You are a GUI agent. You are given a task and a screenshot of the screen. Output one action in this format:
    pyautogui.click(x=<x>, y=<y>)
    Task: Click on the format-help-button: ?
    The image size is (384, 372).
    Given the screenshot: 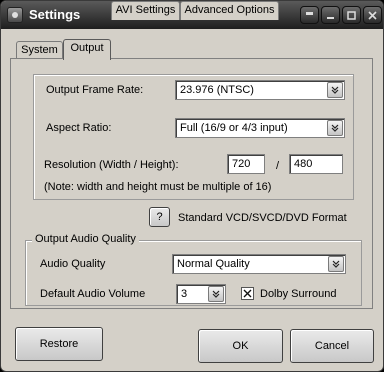 What is the action you would take?
    pyautogui.click(x=159, y=217)
    